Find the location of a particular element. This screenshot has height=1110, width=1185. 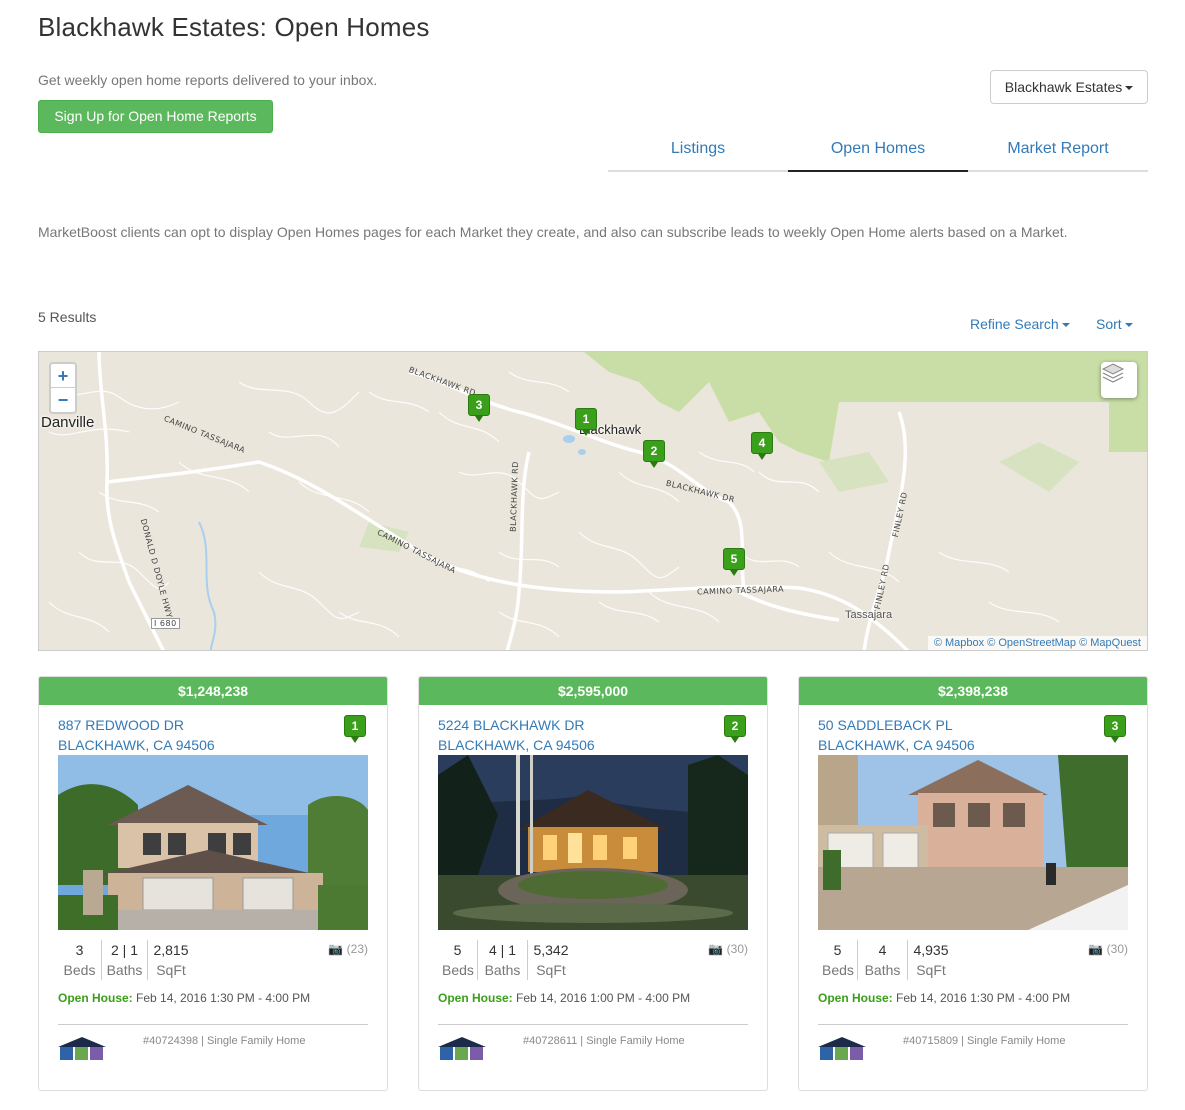

beds-stat: 3 Beds is located at coordinates (80, 960).